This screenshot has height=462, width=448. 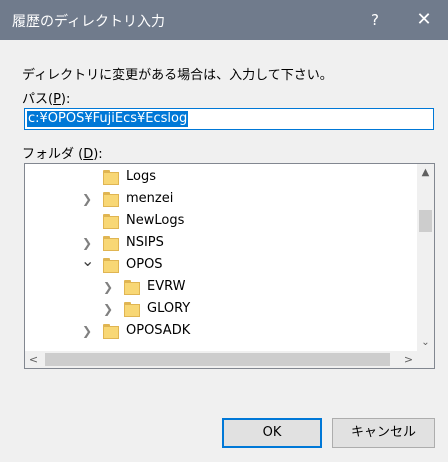 I want to click on tree-item-label: OPOS, so click(x=144, y=264).